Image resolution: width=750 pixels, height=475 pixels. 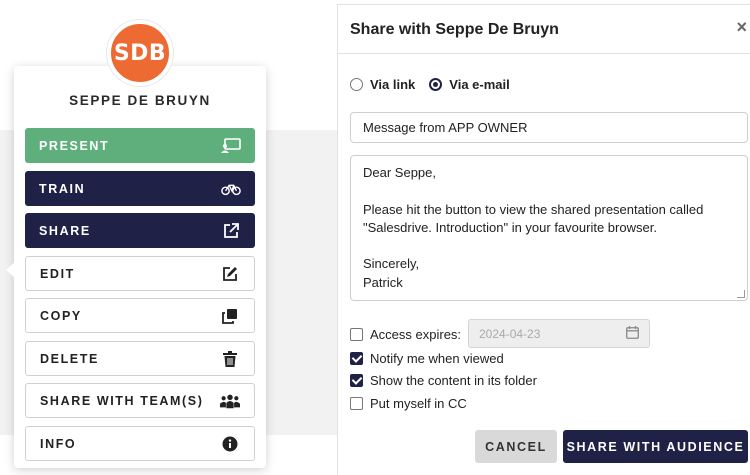 I want to click on via-email-radio, so click(x=436, y=84).